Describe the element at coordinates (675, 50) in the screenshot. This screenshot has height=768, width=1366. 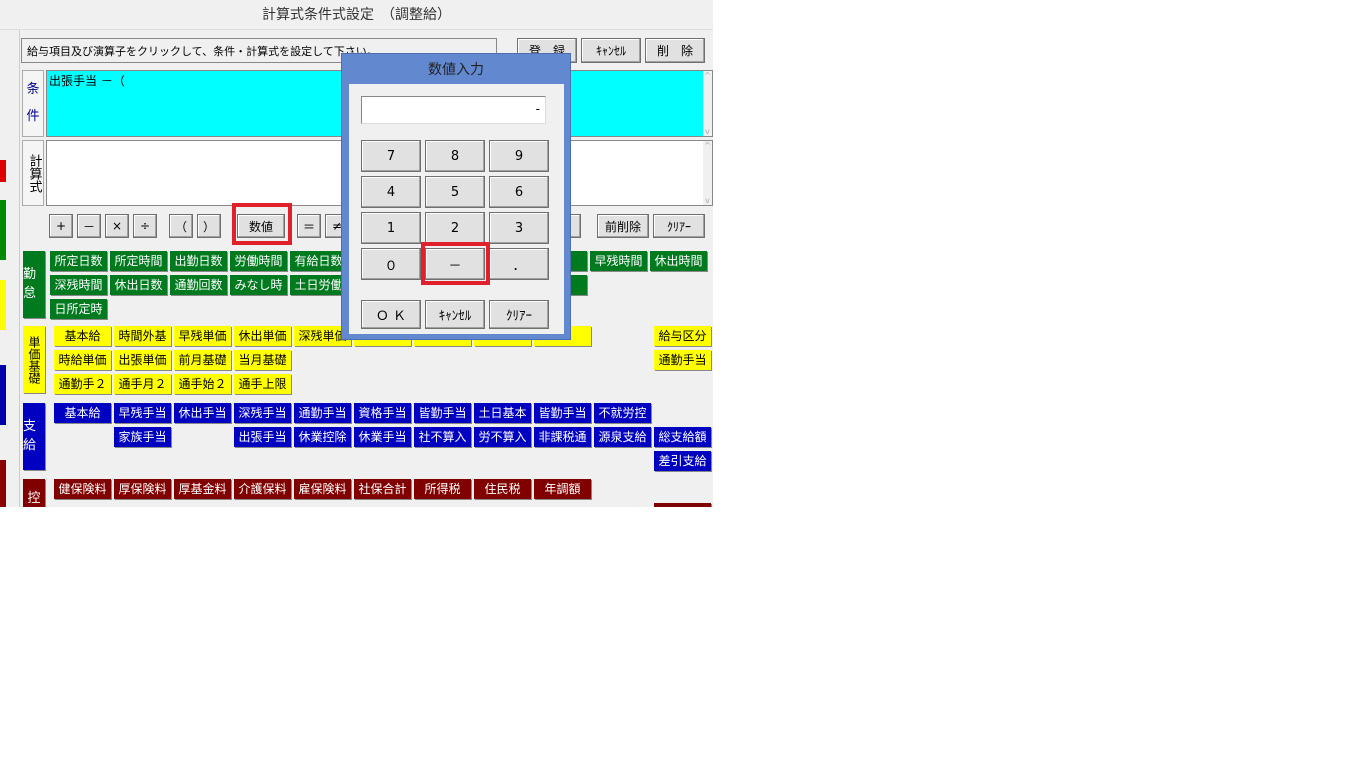
I see `delete-button: 削 除` at that location.